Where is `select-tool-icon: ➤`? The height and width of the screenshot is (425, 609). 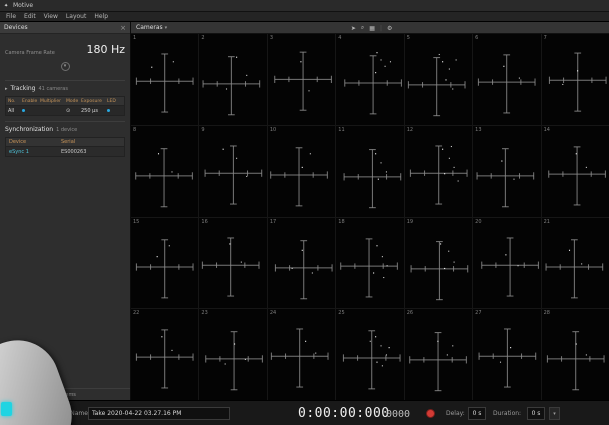 select-tool-icon: ➤ is located at coordinates (353, 28).